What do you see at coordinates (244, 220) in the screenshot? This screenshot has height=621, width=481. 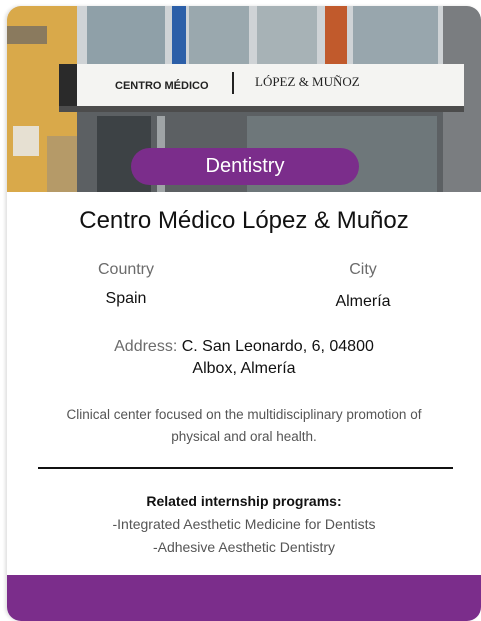 I see `clinic-title: Centro Médico López & Muñoz` at bounding box center [244, 220].